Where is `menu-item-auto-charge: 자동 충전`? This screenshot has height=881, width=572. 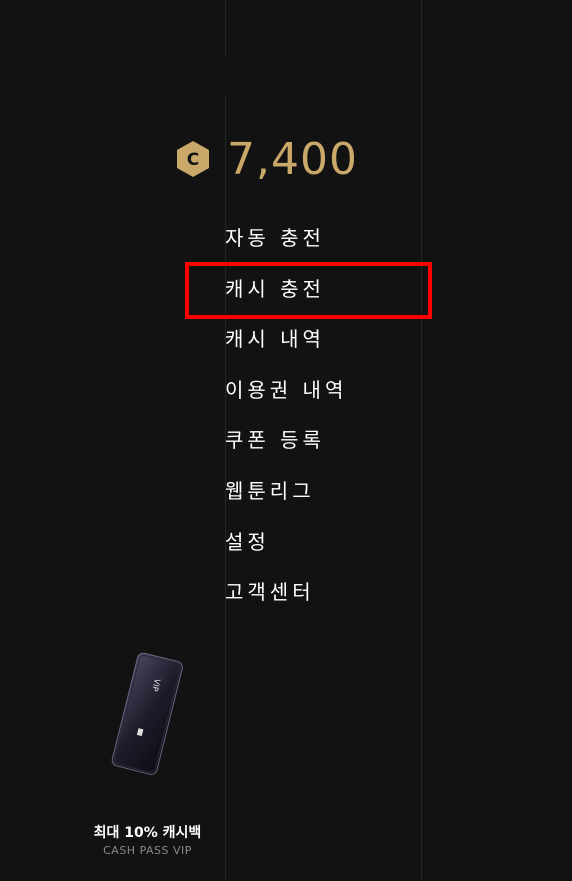 menu-item-auto-charge: 자동 충전 is located at coordinates (286, 247).